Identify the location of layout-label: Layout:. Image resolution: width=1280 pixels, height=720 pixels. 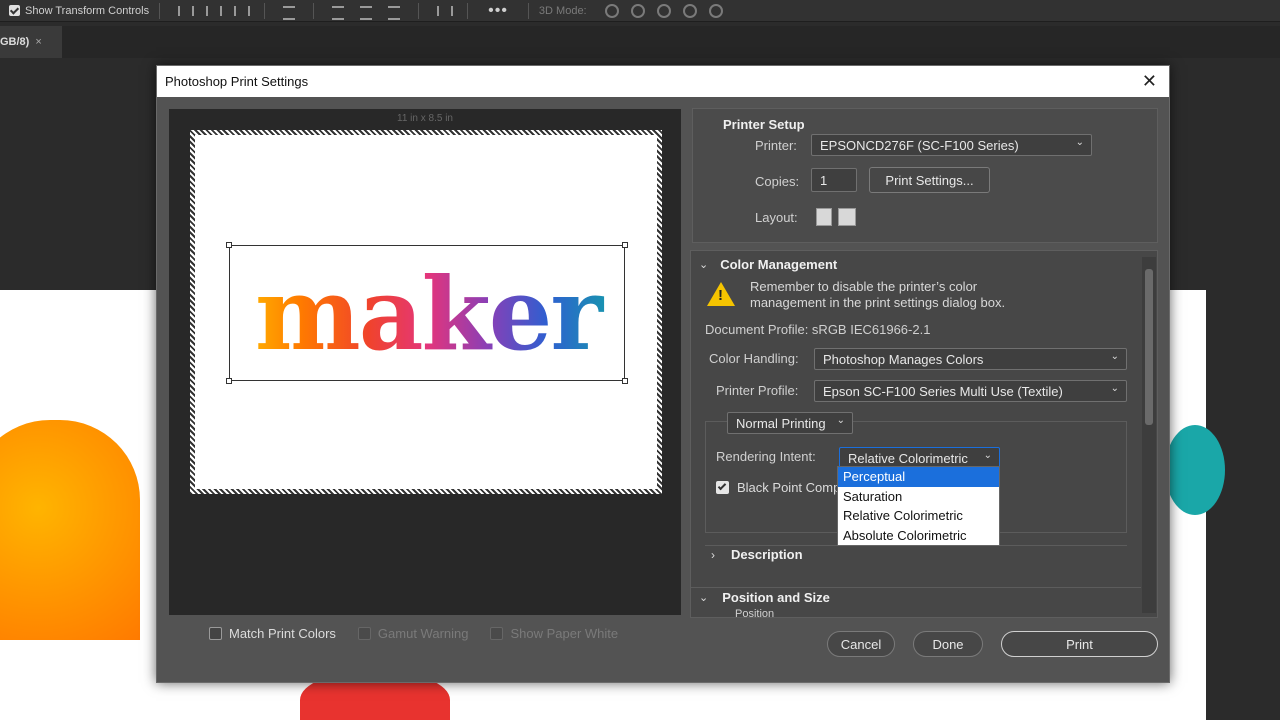
(776, 217).